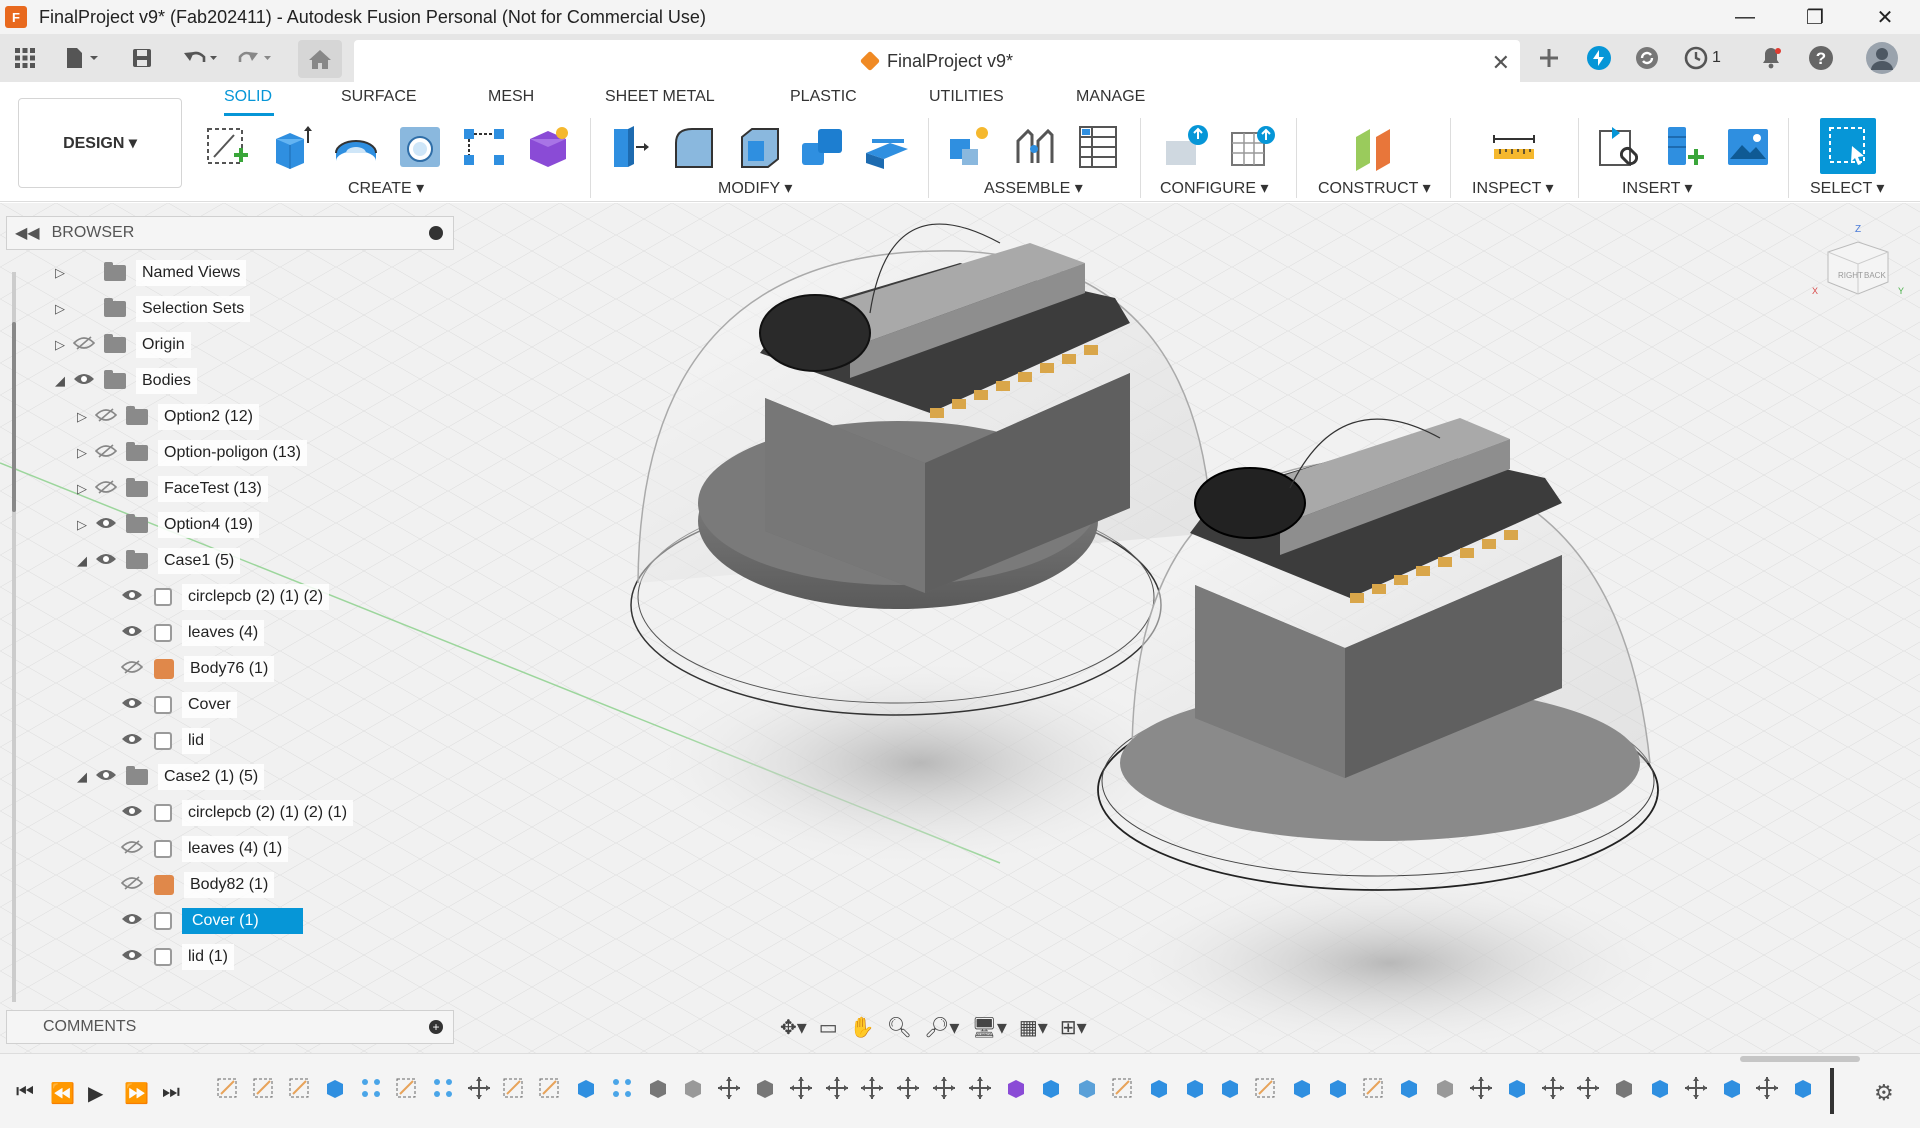 The width and height of the screenshot is (1920, 1128). Describe the element at coordinates (186, 885) in the screenshot. I see `browser-node: Body82 (1)` at that location.